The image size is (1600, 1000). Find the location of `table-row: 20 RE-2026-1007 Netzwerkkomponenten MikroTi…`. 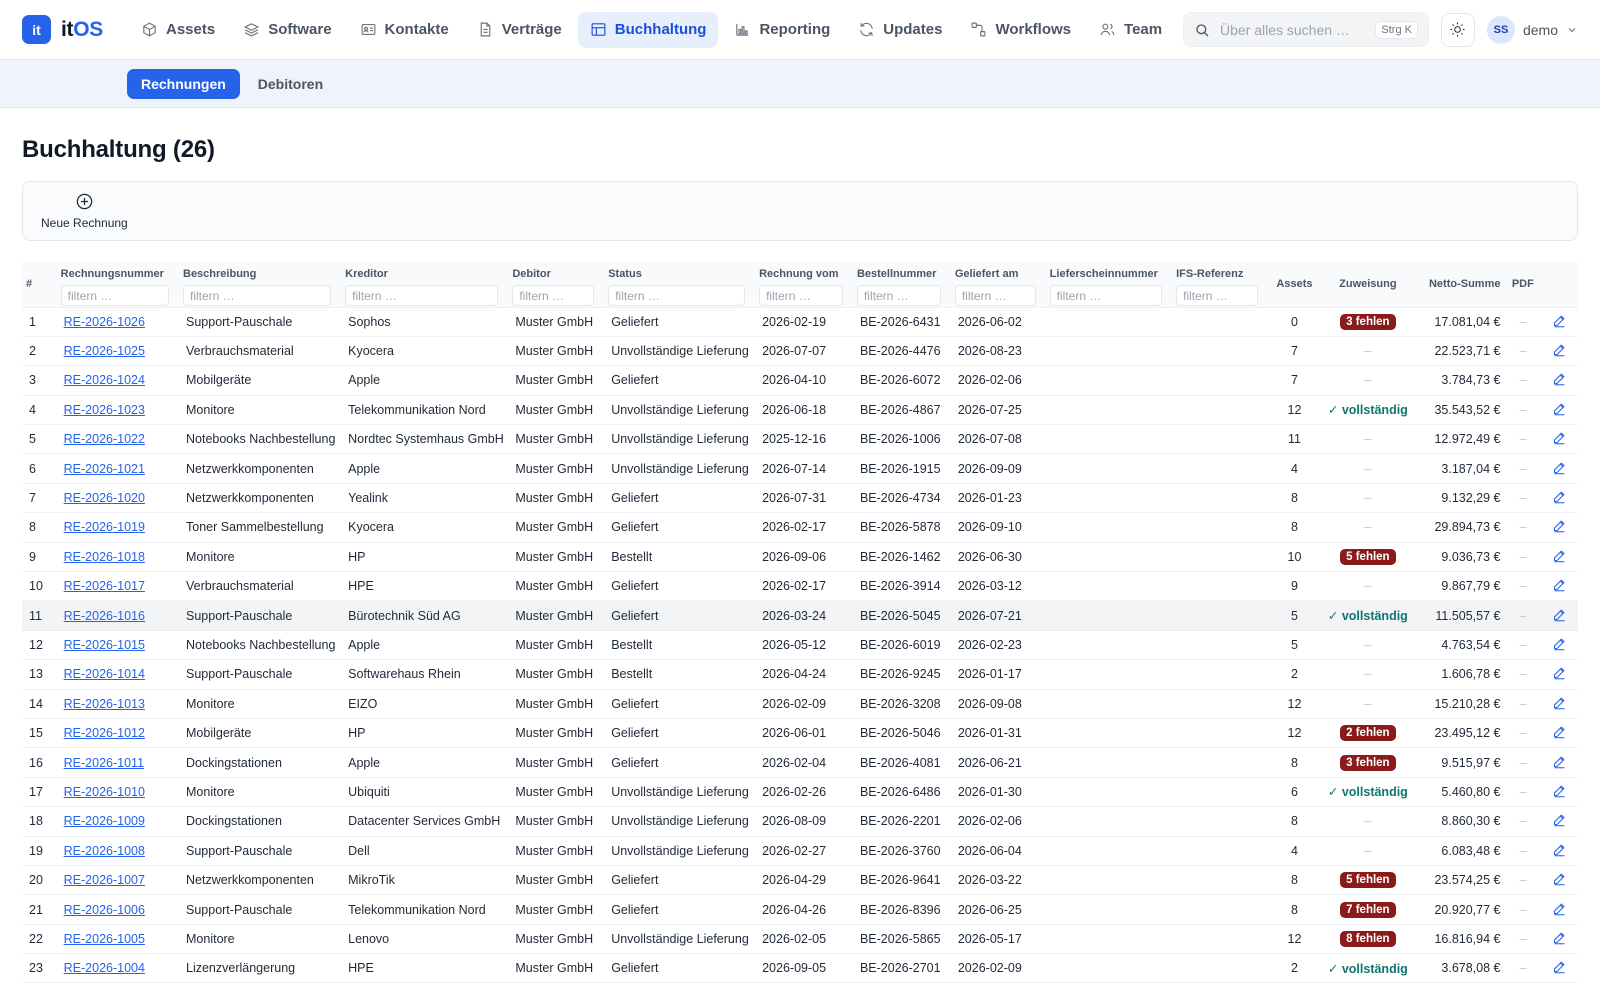

table-row: 20 RE-2026-1007 Netzwerkkomponenten MikroTi… is located at coordinates (800, 880).